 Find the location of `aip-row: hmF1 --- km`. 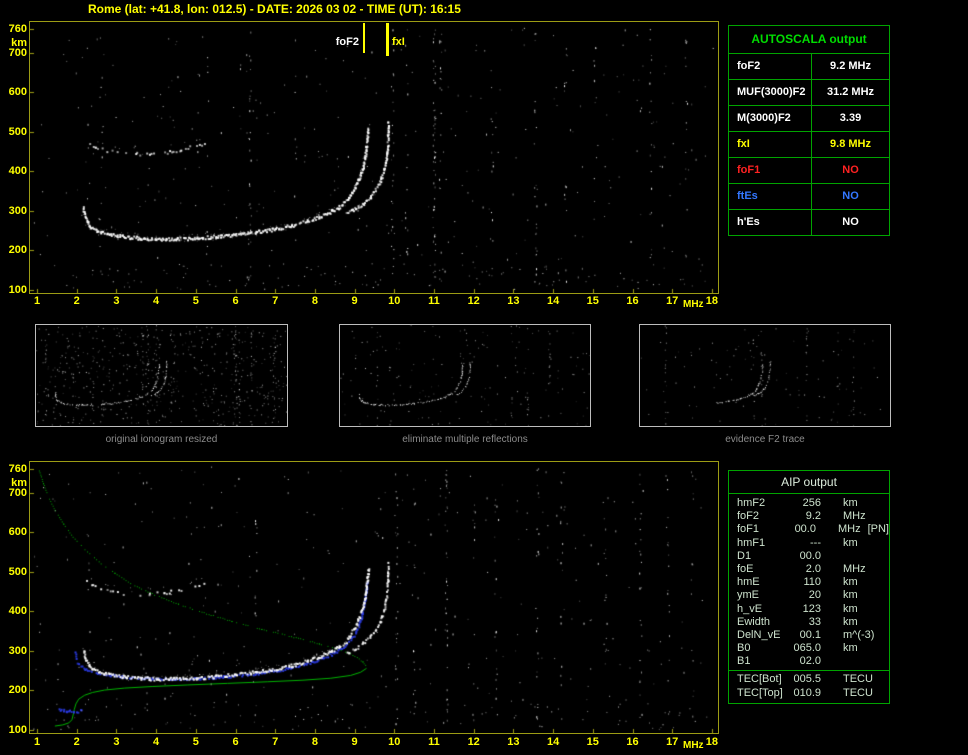

aip-row: hmF1 --- km is located at coordinates (809, 543).